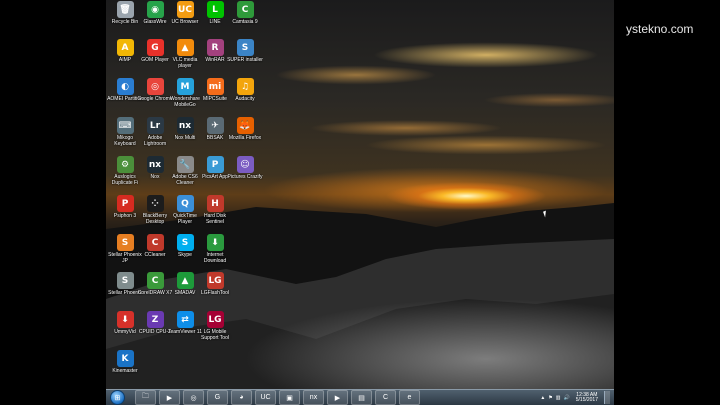  I want to click on media-taskbar-icon: ▶, so click(169, 397).